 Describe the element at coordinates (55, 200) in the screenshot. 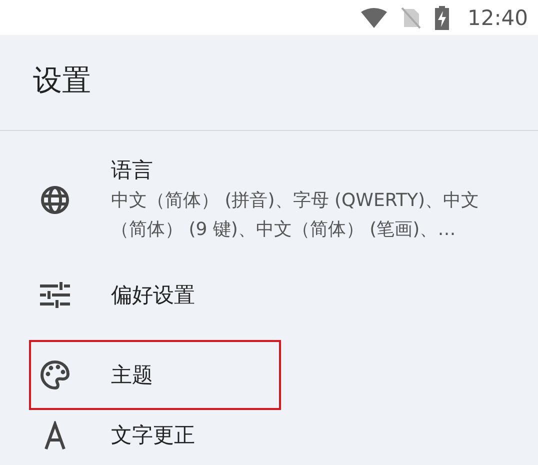

I see `globe-icon` at that location.